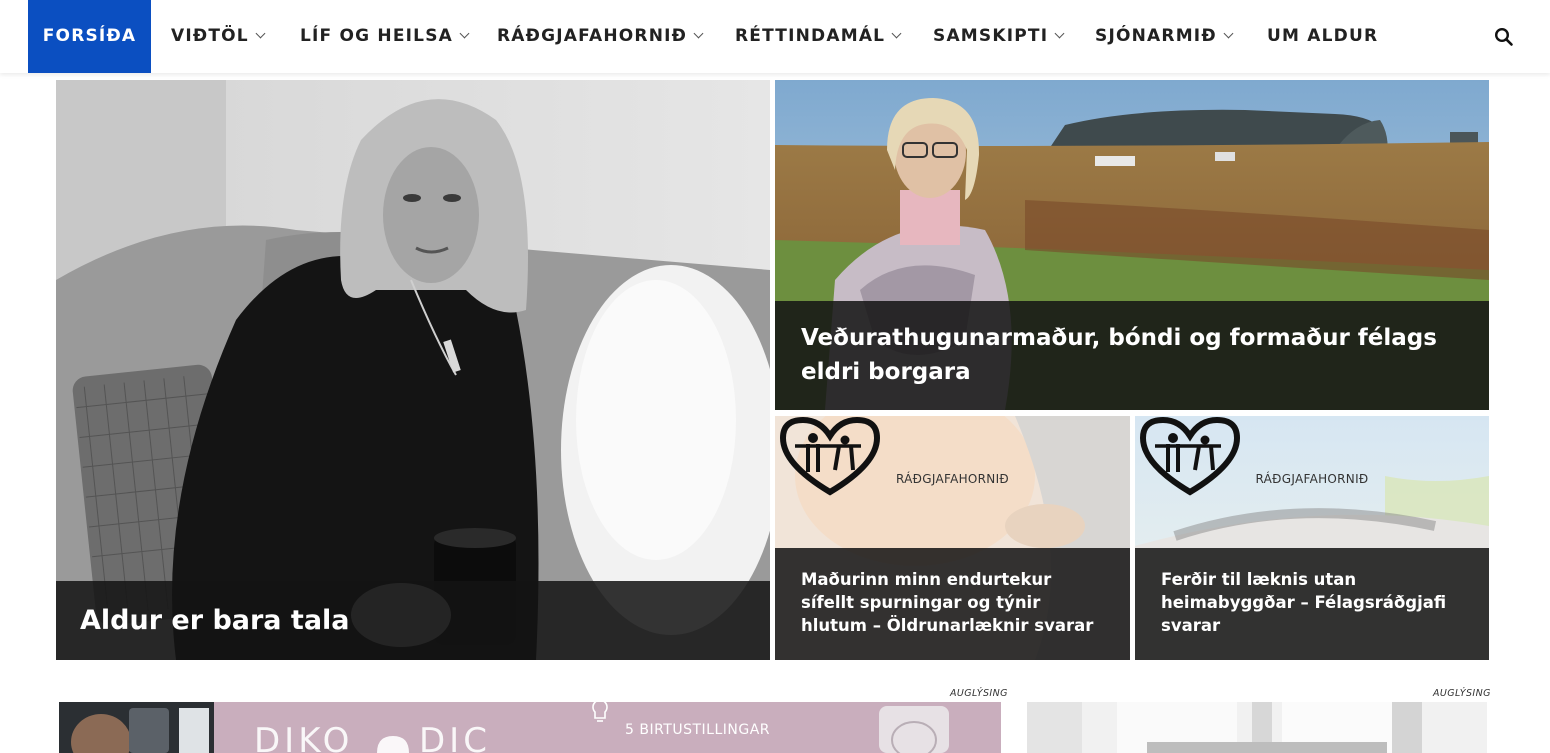 The width and height of the screenshot is (1550, 753). What do you see at coordinates (698, 730) in the screenshot?
I see `ad-banner-text: 5 BIRTUSTILLINGAR` at bounding box center [698, 730].